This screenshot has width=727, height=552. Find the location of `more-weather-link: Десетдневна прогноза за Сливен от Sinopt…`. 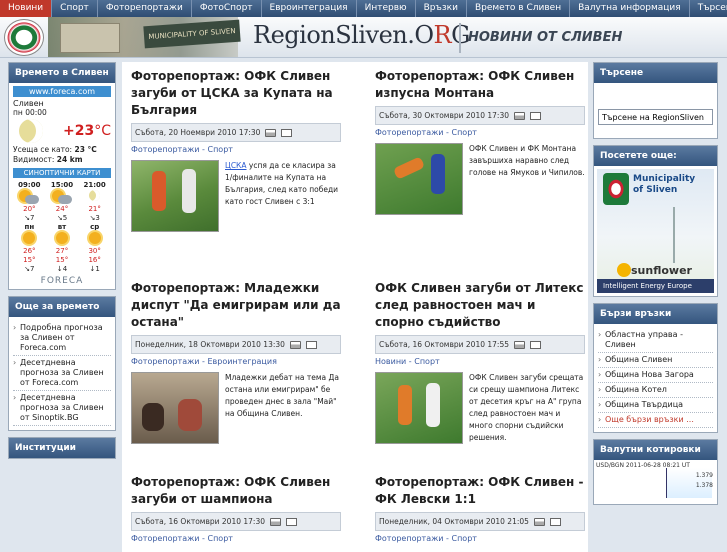

more-weather-link: Десетдневна прогноза за Сливен от Sinopt… is located at coordinates (62, 408).